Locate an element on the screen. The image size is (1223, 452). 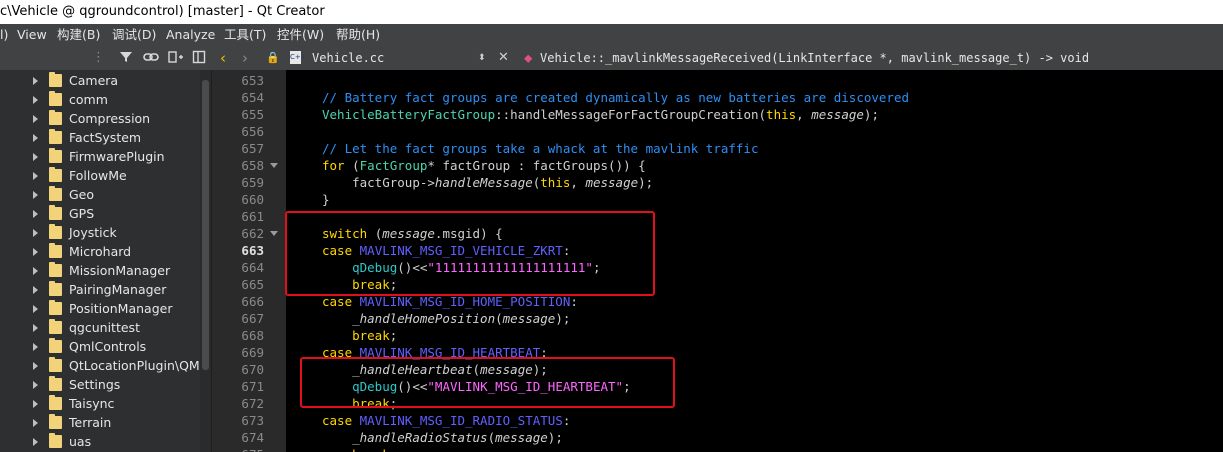
code-text: case MAVLINK_MSG_ID_RADIO_STATUS: is located at coordinates (446, 420).